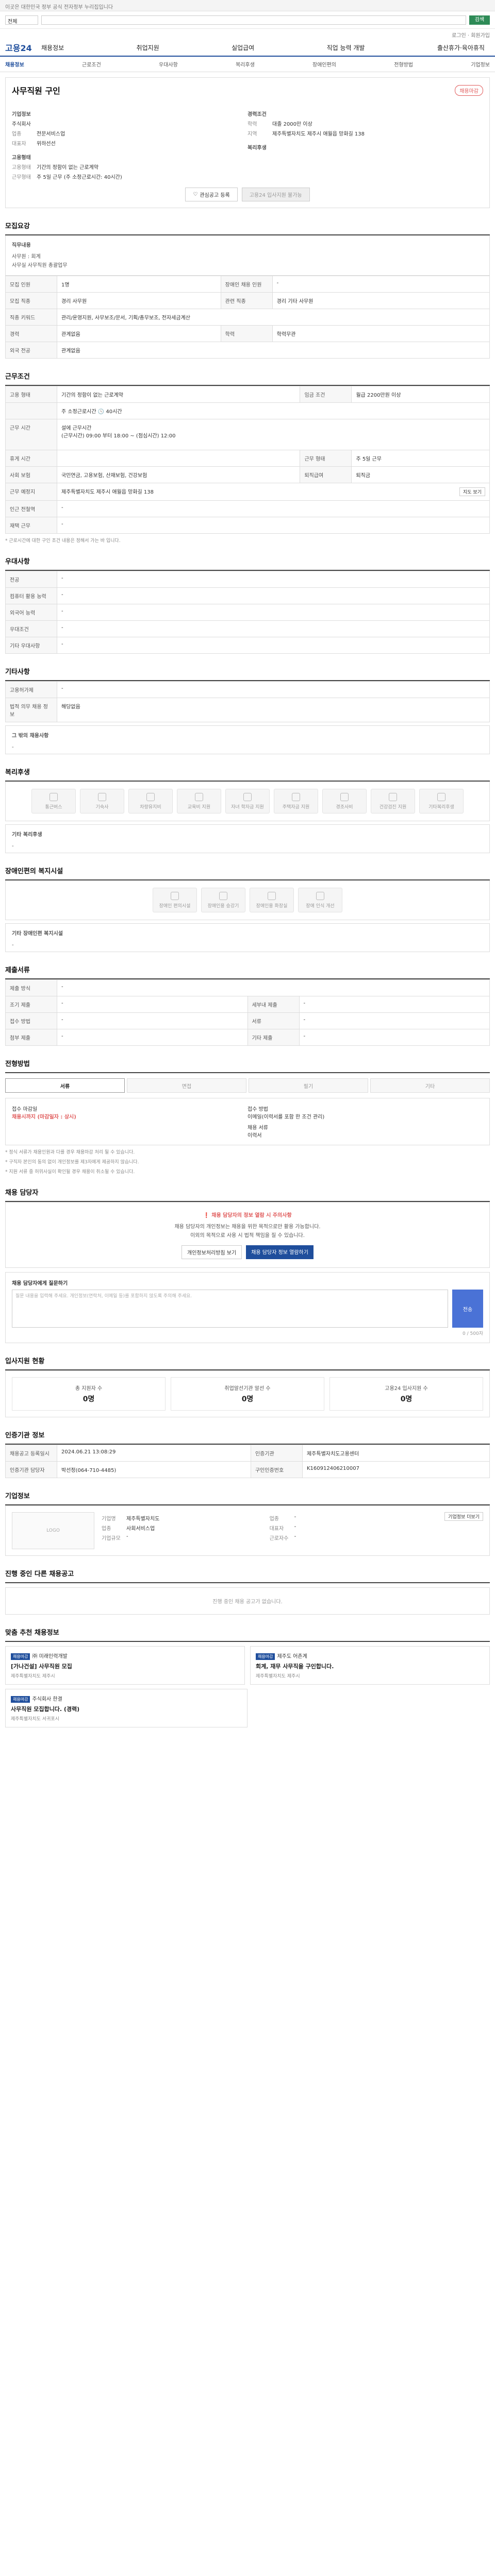 Image resolution: width=495 pixels, height=2576 pixels. What do you see at coordinates (130, 124) in the screenshot?
I see `company-name: 주식회사` at bounding box center [130, 124].